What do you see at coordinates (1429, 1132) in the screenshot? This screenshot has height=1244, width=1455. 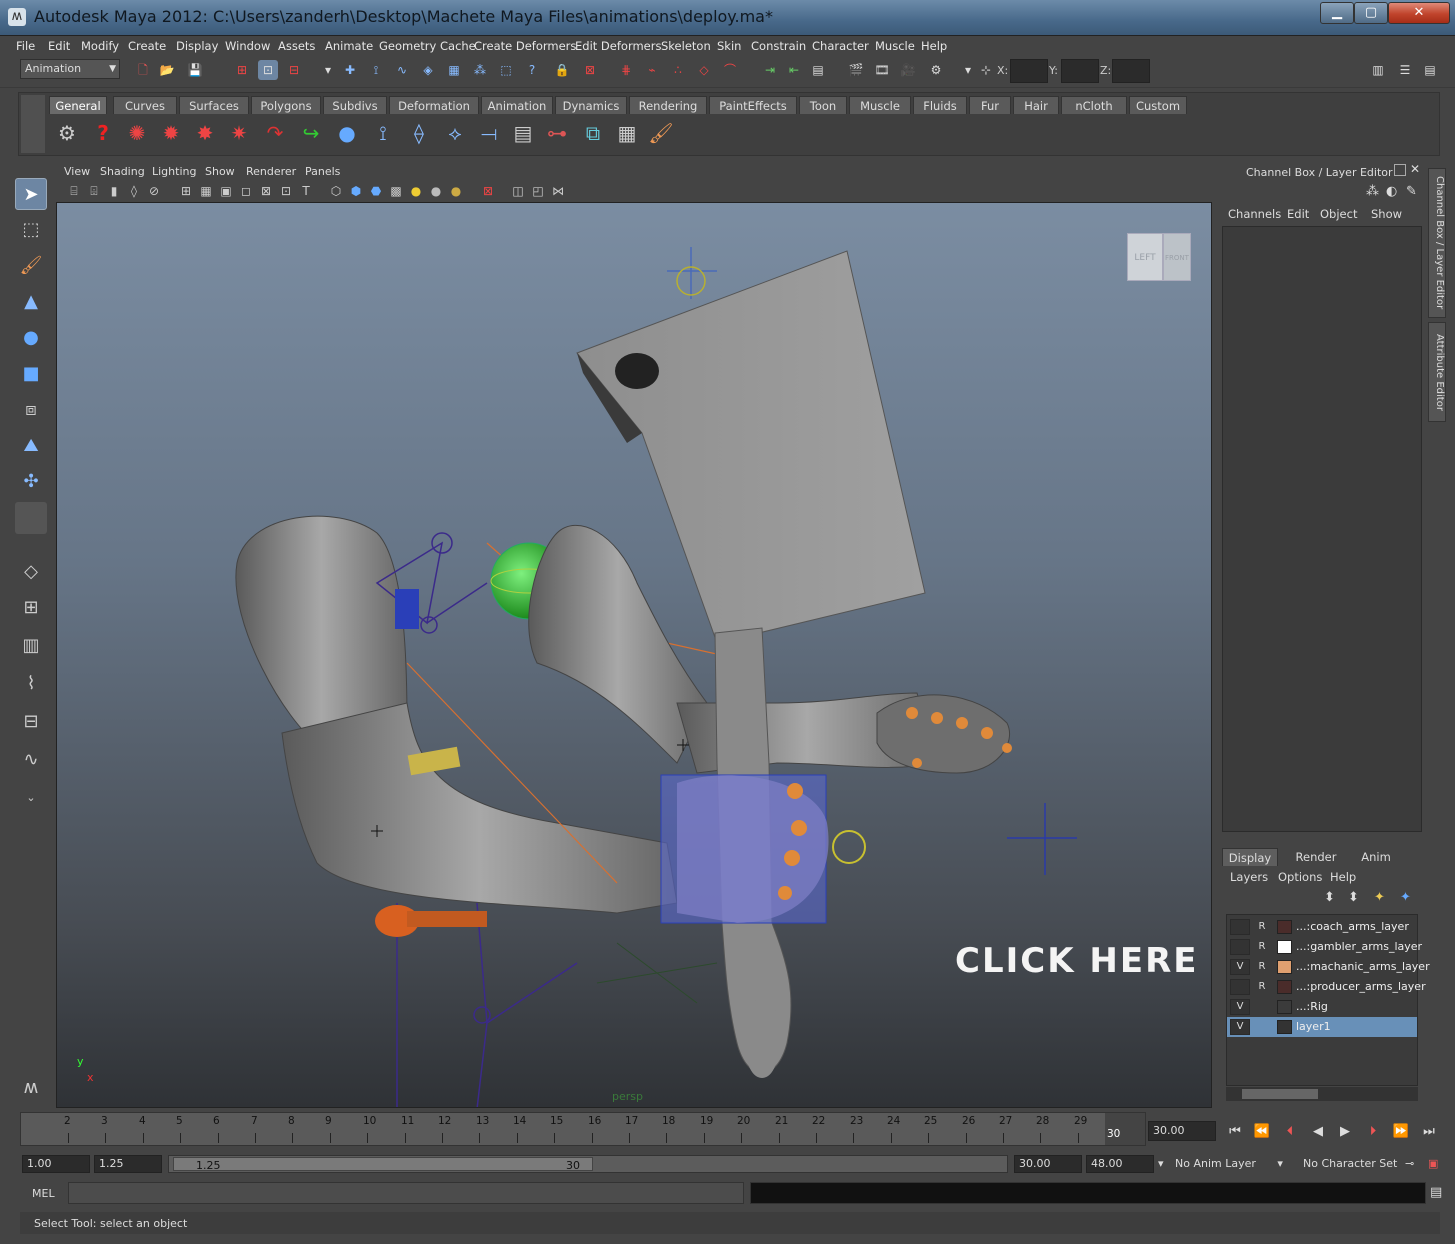 I see `go-to-end-icon: ⏭` at bounding box center [1429, 1132].